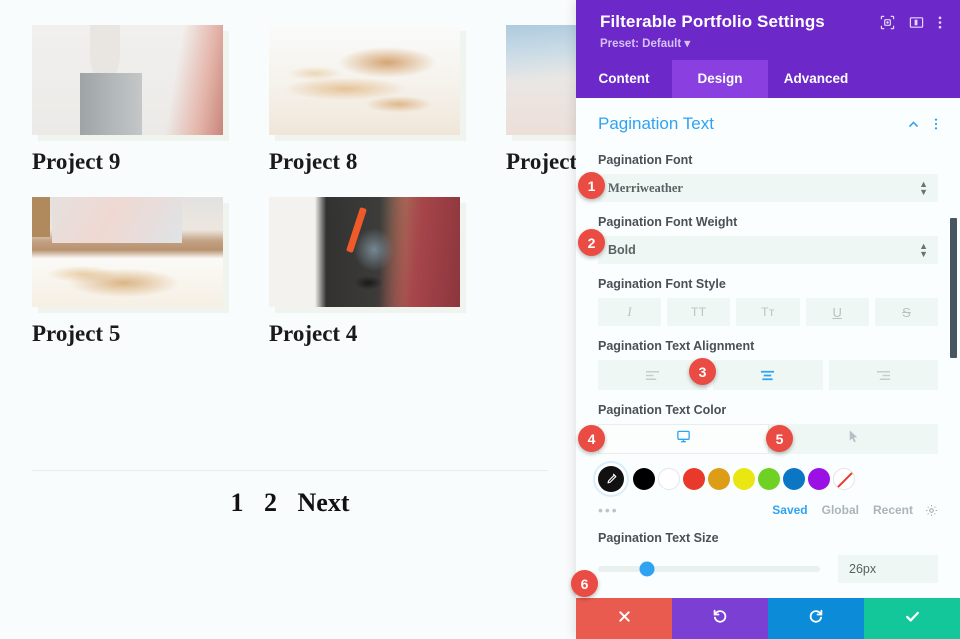 The image size is (960, 639). I want to click on more-colors-button: •••, so click(678, 510).